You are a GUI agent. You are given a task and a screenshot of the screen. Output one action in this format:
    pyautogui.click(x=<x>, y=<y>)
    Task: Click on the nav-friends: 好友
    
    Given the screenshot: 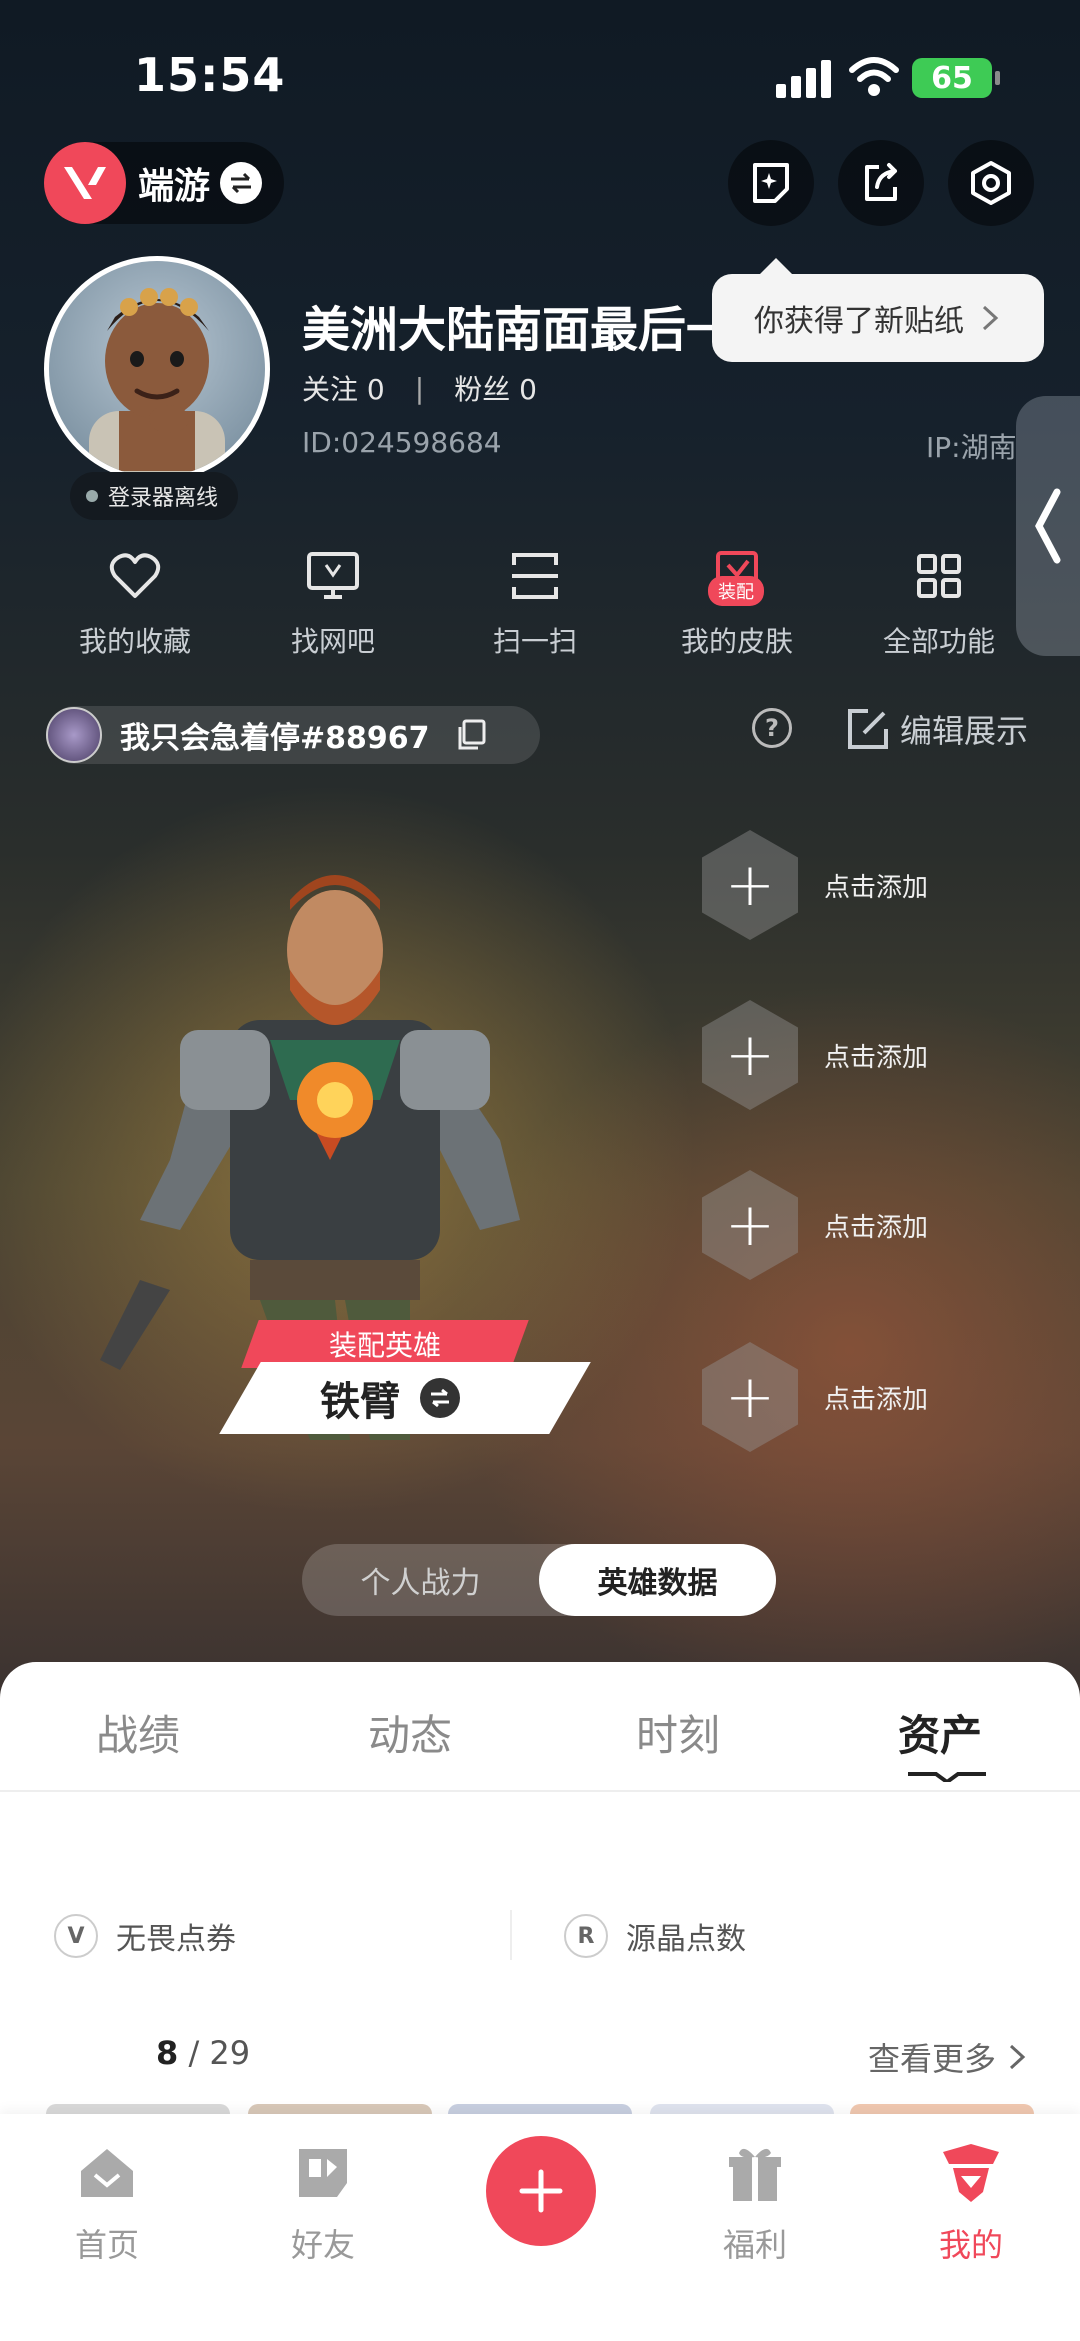 What is the action you would take?
    pyautogui.click(x=323, y=2202)
    